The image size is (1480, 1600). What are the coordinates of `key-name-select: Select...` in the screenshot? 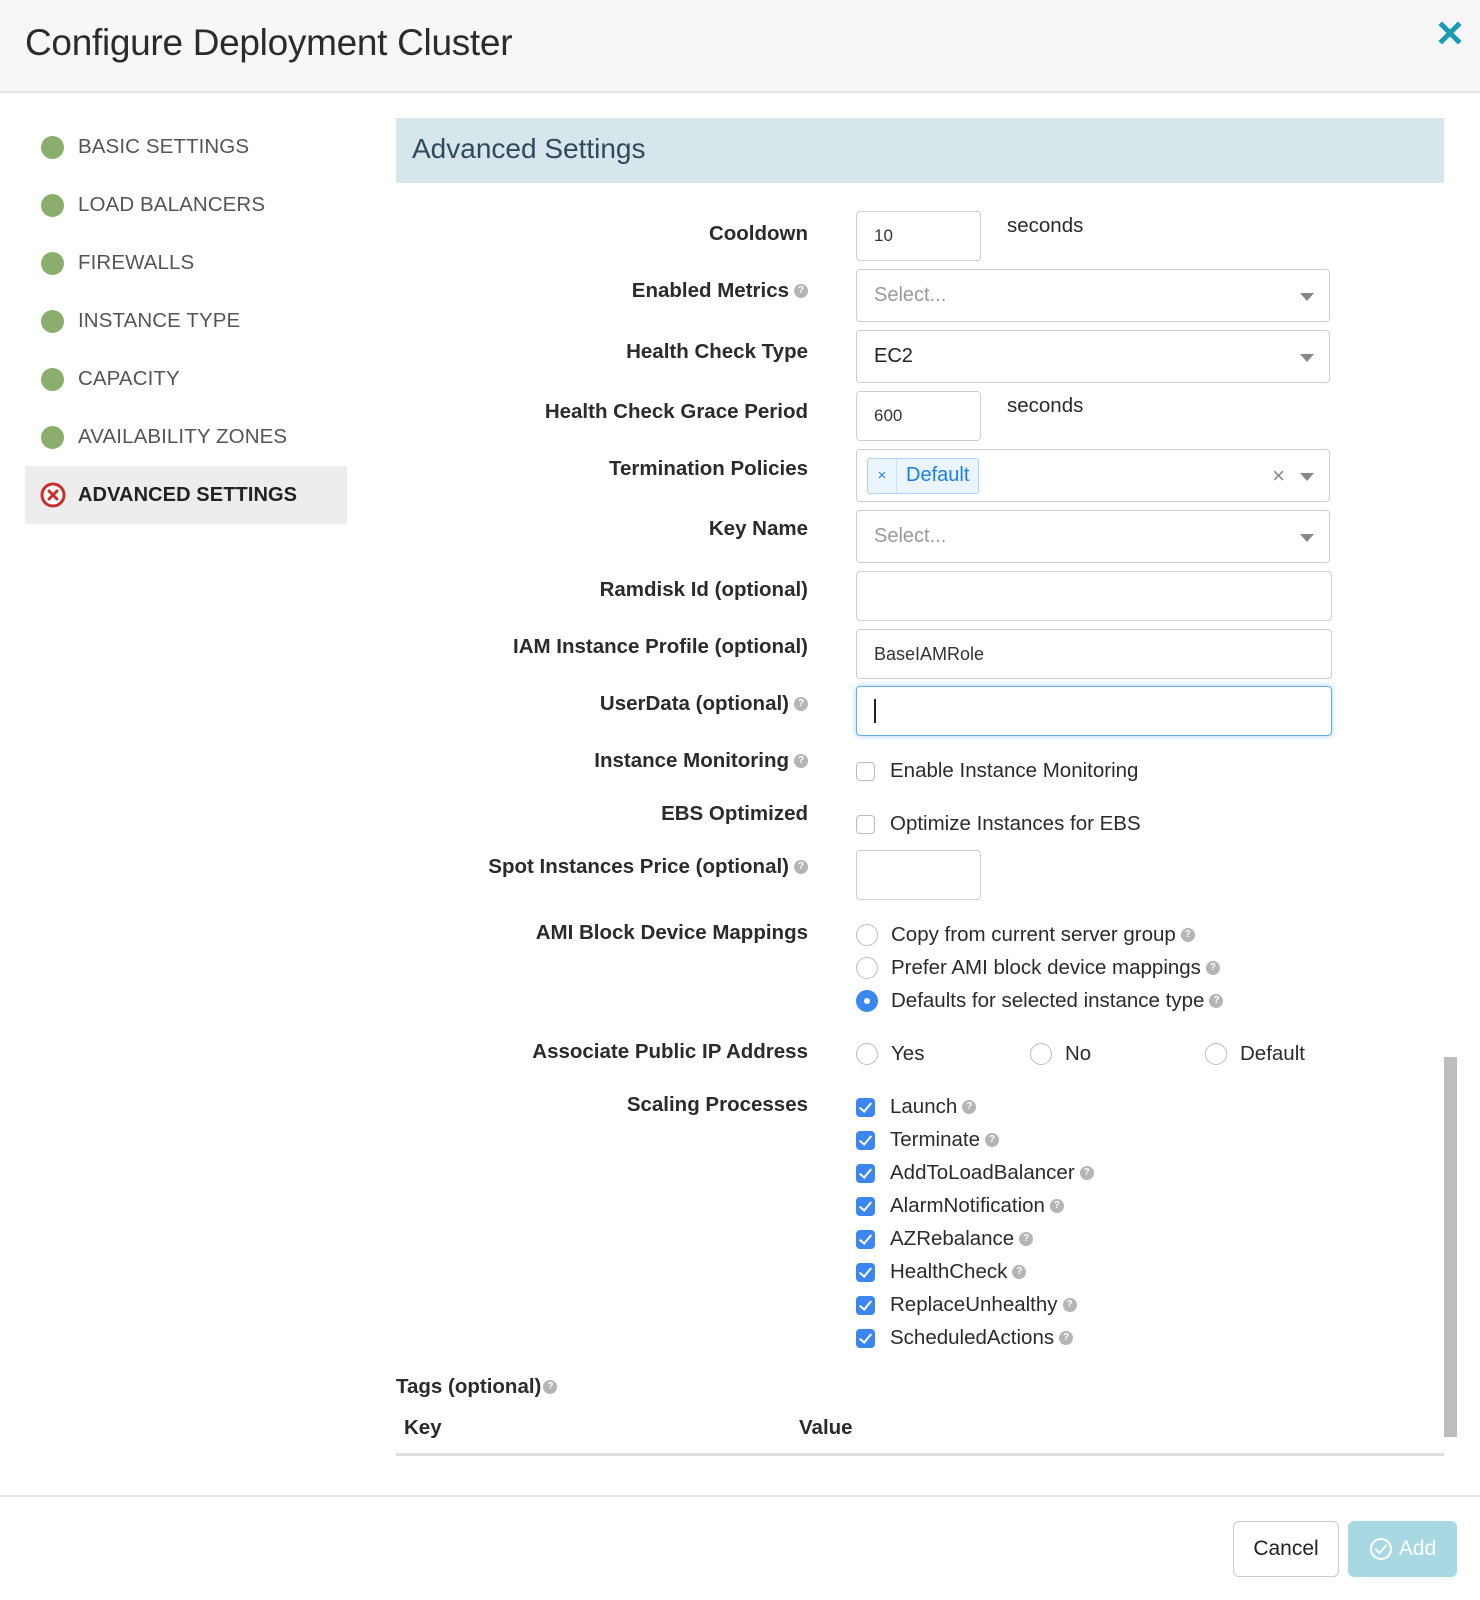 It's located at (1093, 536).